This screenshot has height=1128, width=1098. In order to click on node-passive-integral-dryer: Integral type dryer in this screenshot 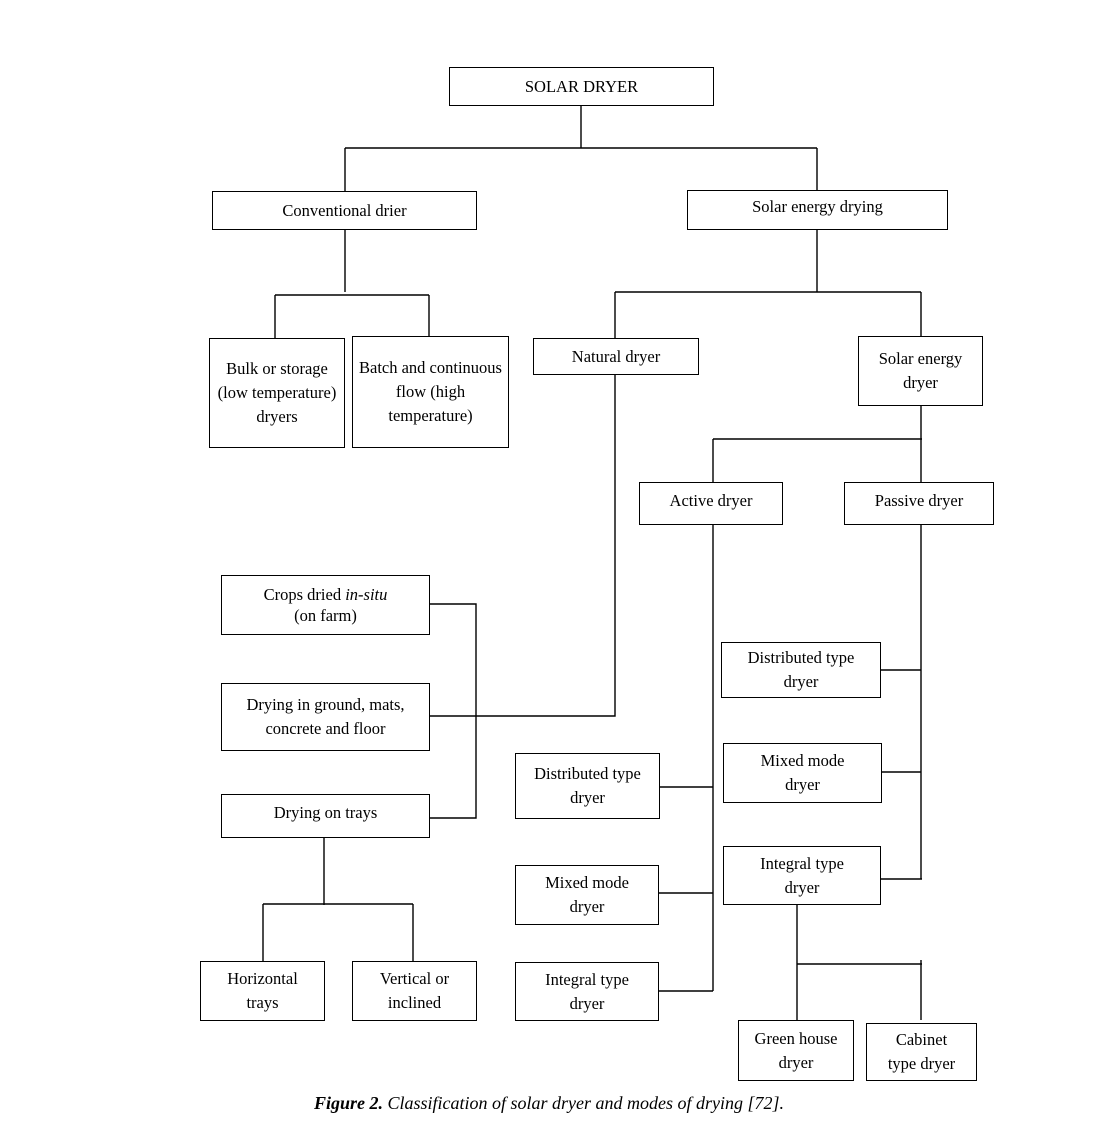, I will do `click(802, 875)`.